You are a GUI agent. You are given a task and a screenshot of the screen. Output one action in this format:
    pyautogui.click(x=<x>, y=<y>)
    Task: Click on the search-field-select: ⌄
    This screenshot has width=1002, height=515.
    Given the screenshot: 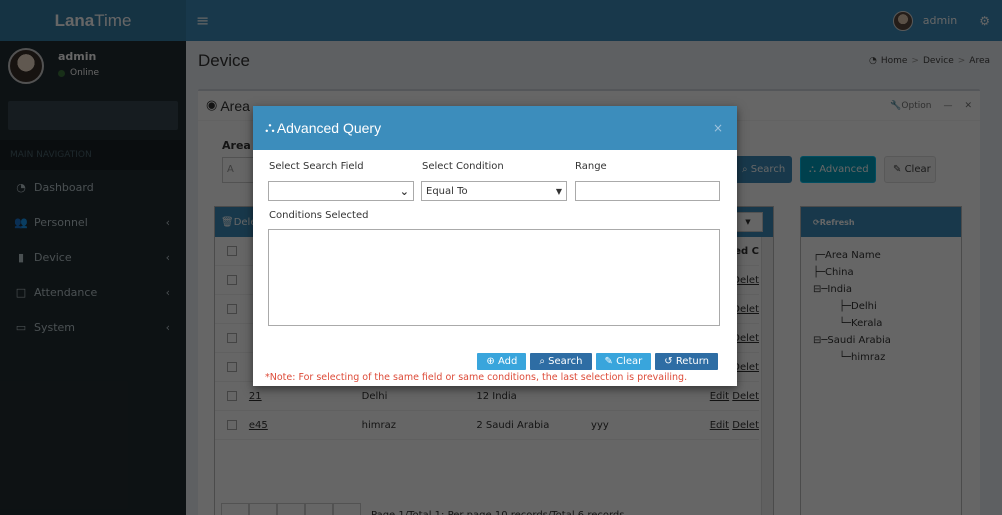 What is the action you would take?
    pyautogui.click(x=341, y=191)
    